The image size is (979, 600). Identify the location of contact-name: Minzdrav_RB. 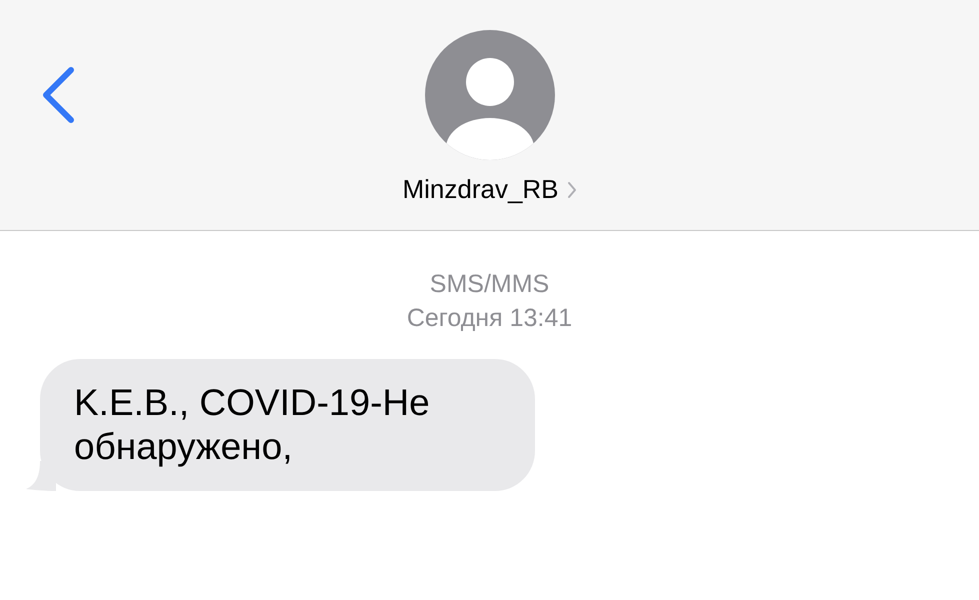
(480, 189).